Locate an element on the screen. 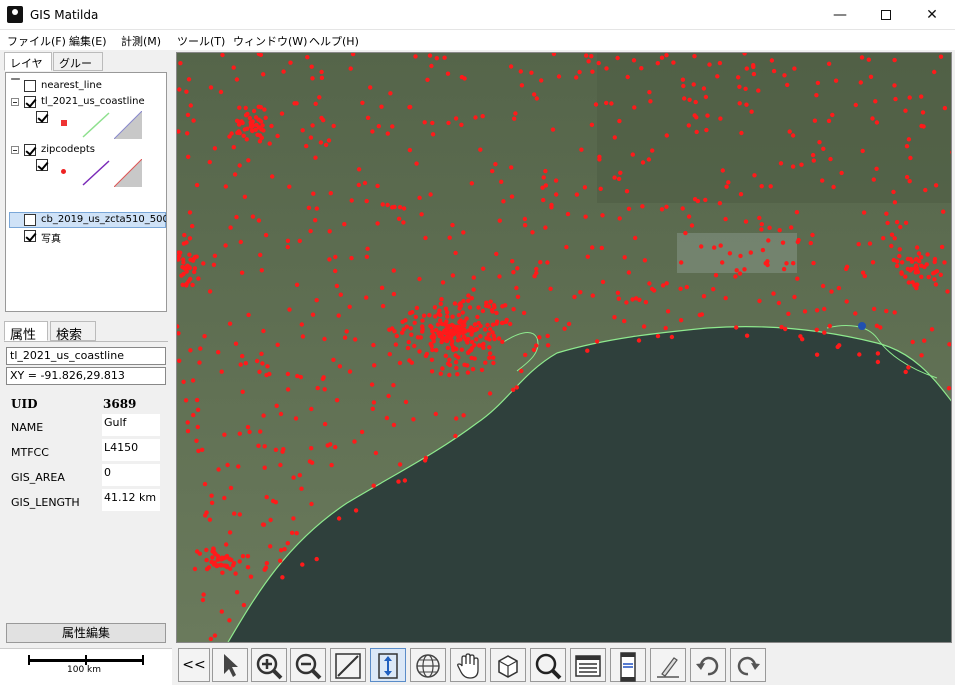  edit-pen-button is located at coordinates (668, 665).